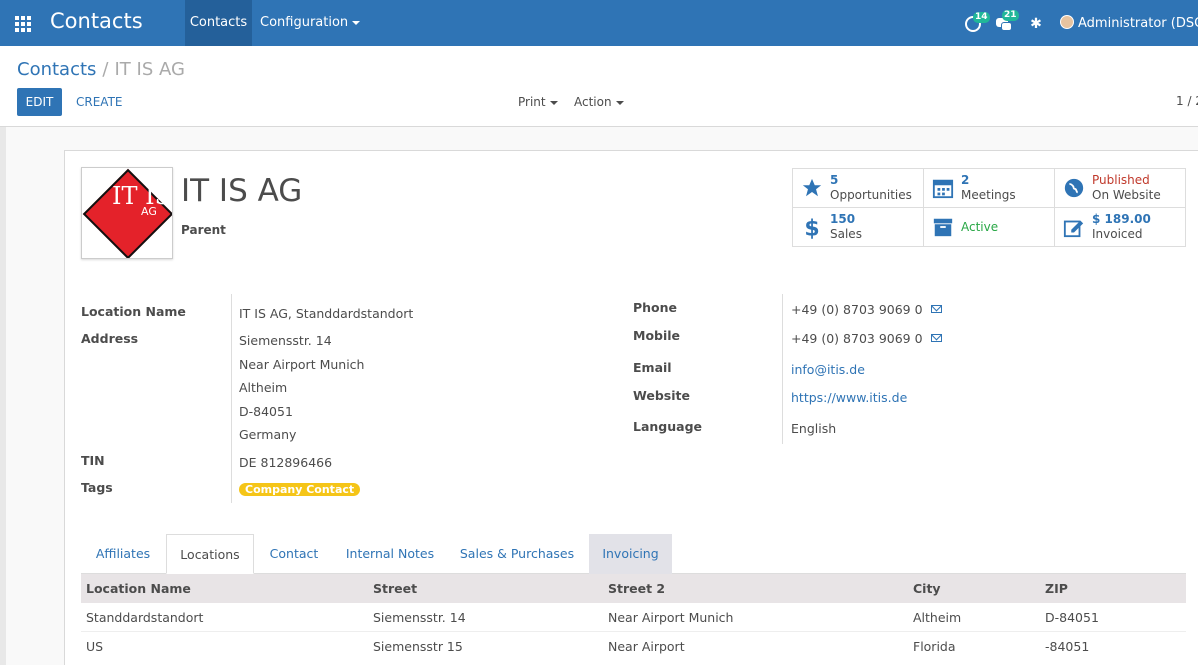 The image size is (1198, 665). I want to click on address-street: Siemensstr. 14, so click(285, 340).